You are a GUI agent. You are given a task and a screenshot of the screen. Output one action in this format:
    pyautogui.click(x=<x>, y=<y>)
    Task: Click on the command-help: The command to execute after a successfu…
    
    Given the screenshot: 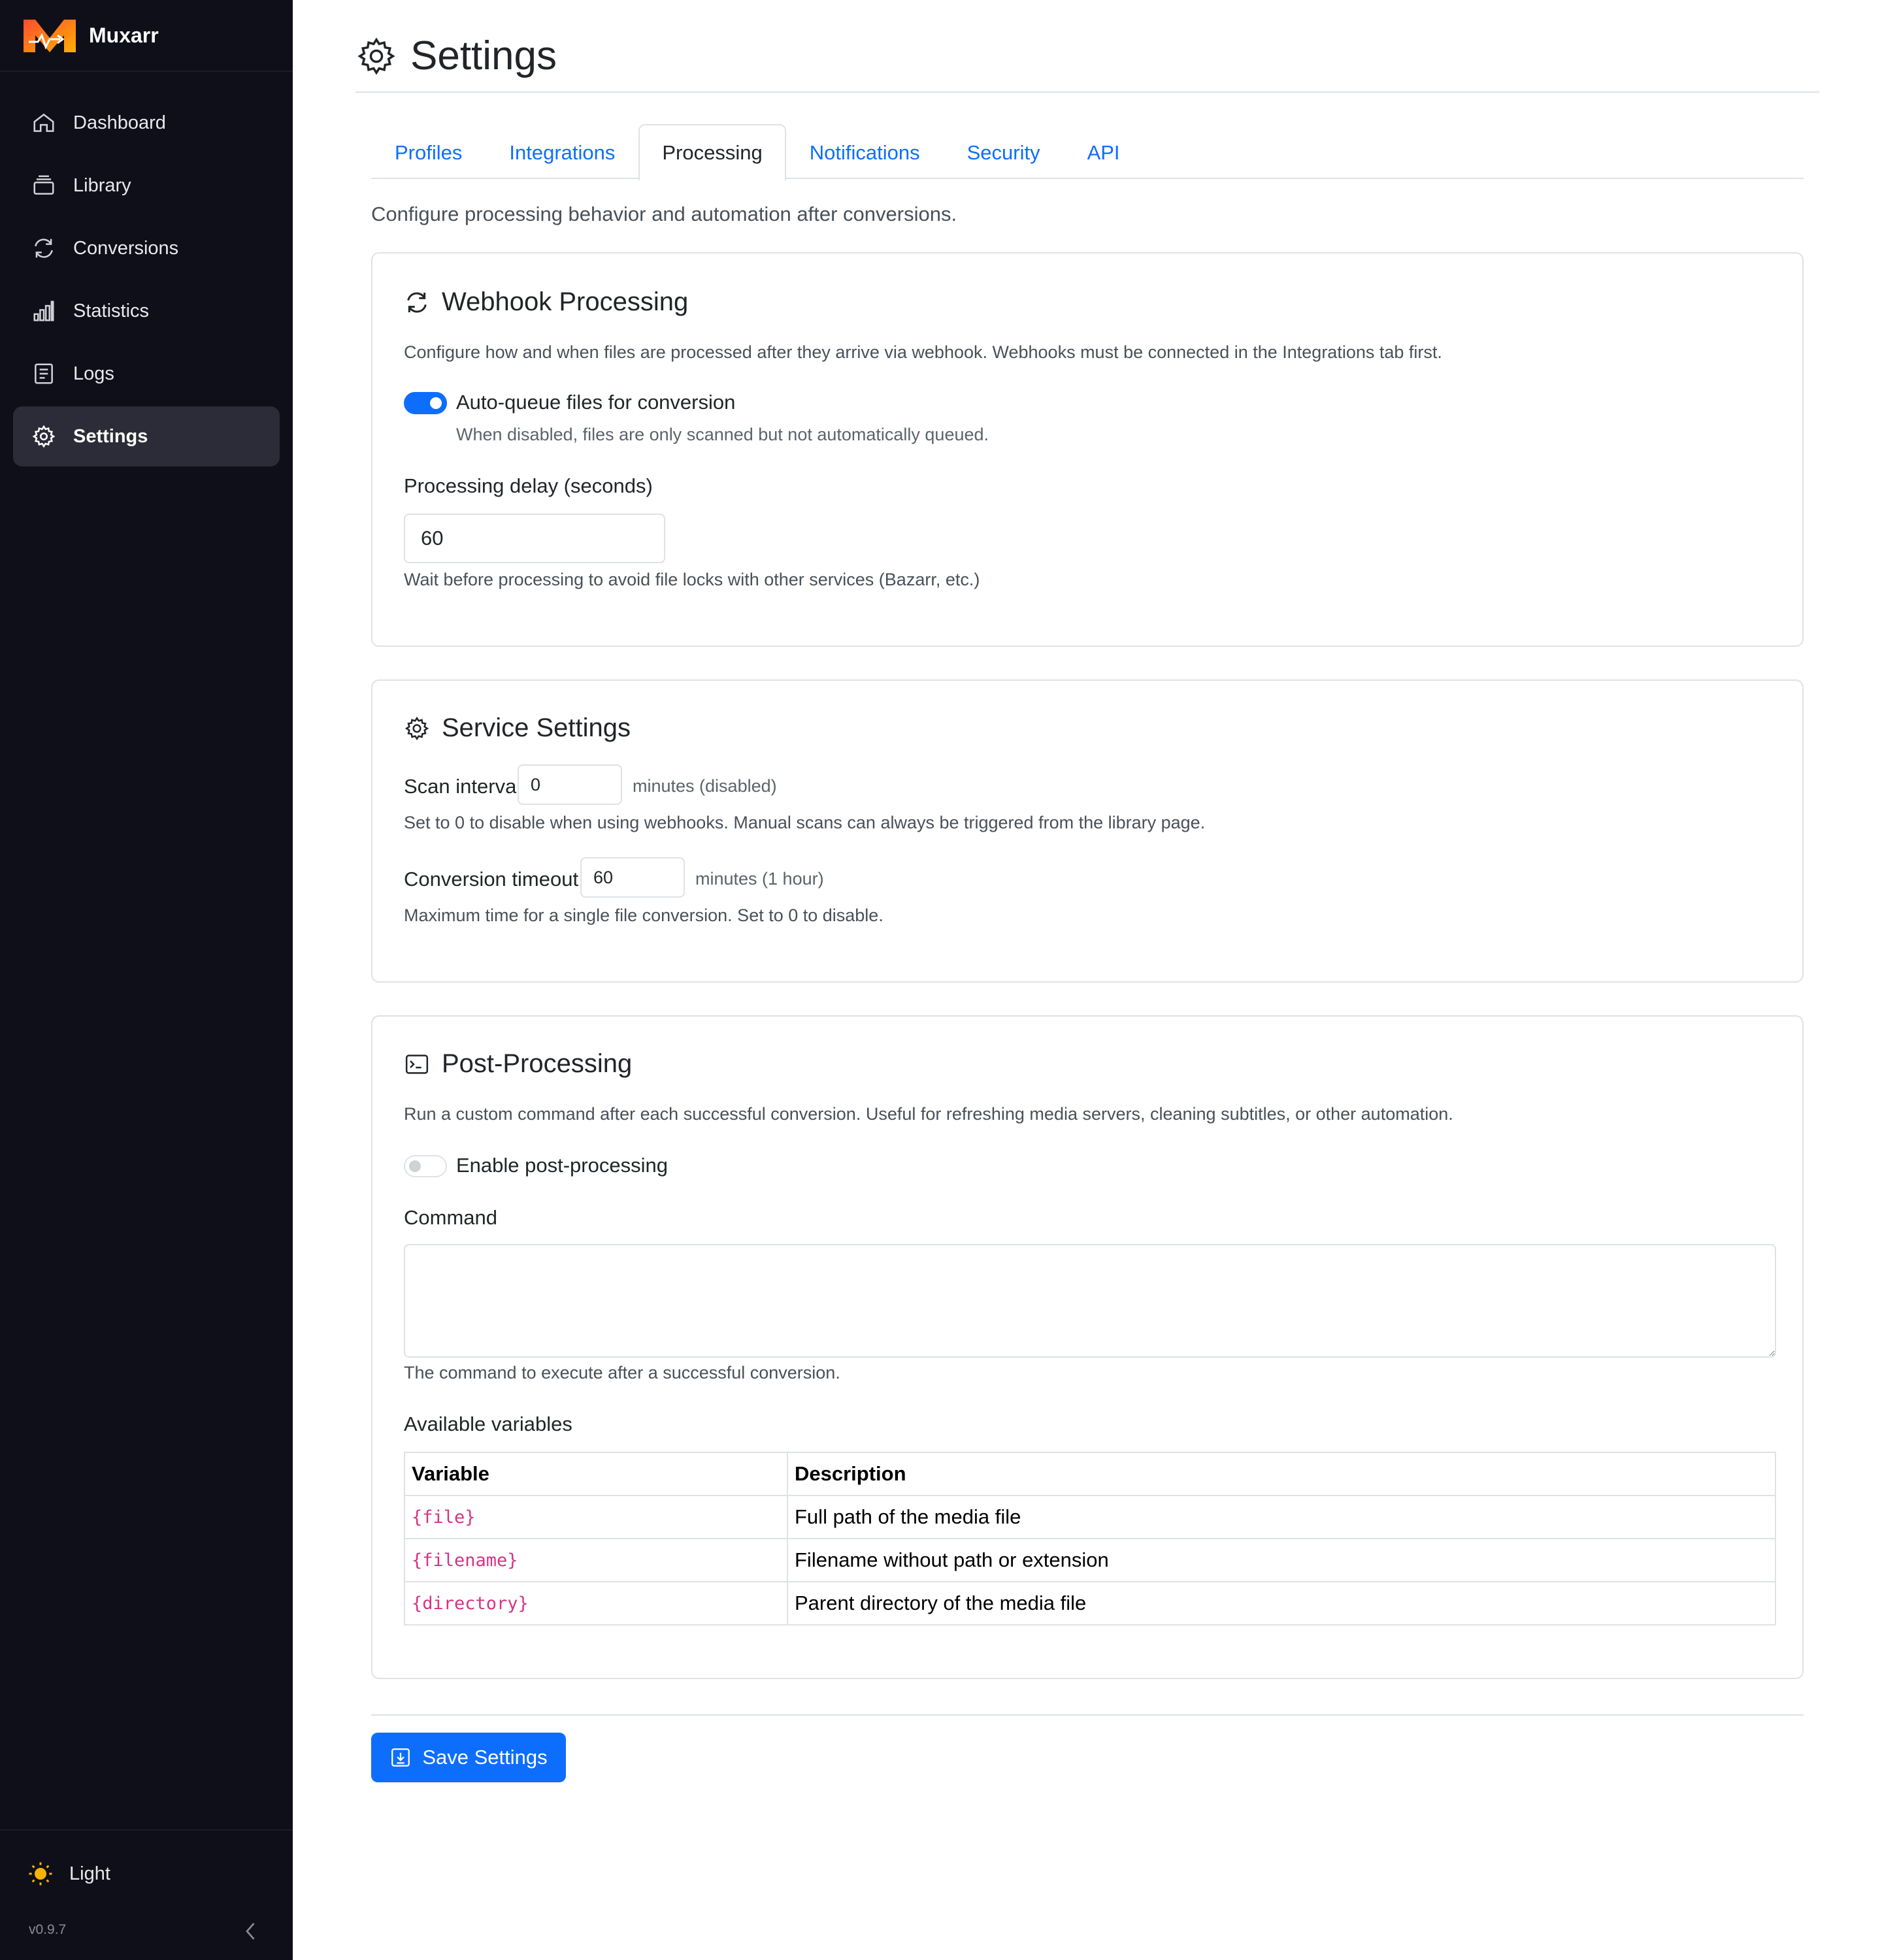 What is the action you would take?
    pyautogui.click(x=622, y=1372)
    